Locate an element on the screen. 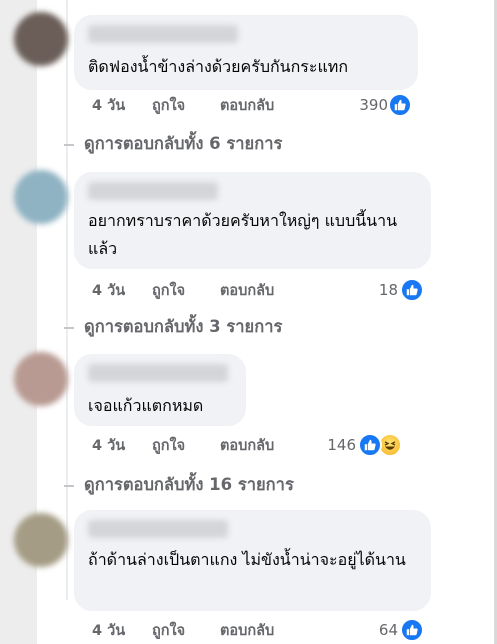  reaction-summary: 18 is located at coordinates (395, 290).